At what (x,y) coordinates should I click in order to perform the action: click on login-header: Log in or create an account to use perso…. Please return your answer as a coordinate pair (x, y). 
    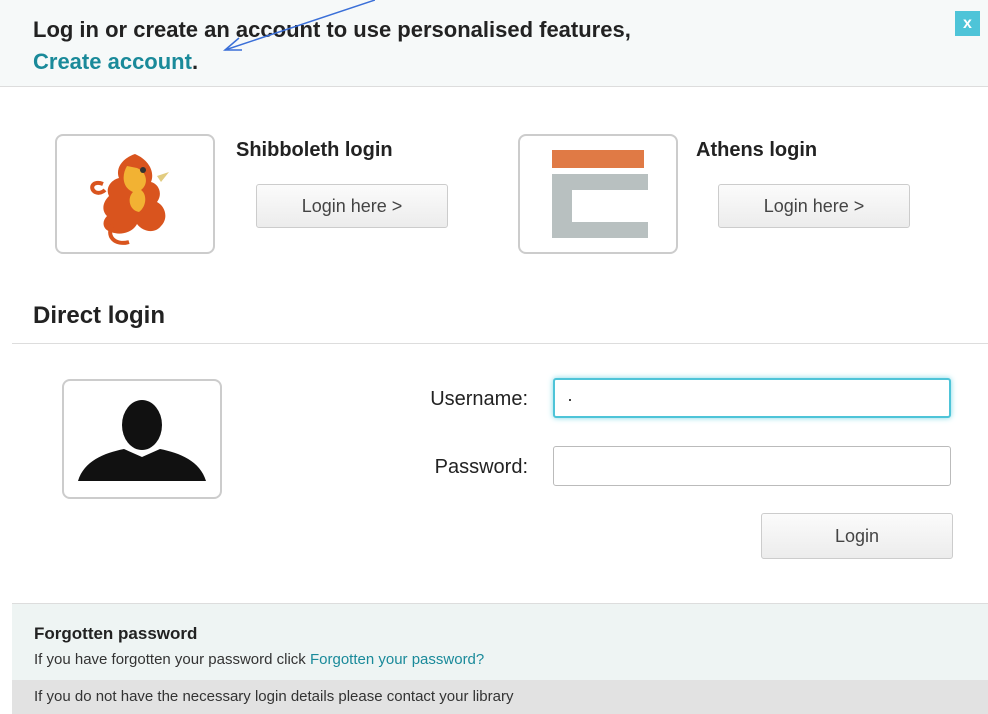
    Looking at the image, I should click on (494, 43).